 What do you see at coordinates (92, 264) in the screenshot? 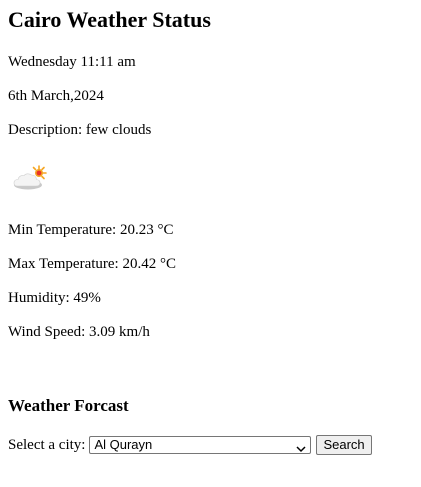
I see `max-temperature: Max Temperature: 20.42 °C` at bounding box center [92, 264].